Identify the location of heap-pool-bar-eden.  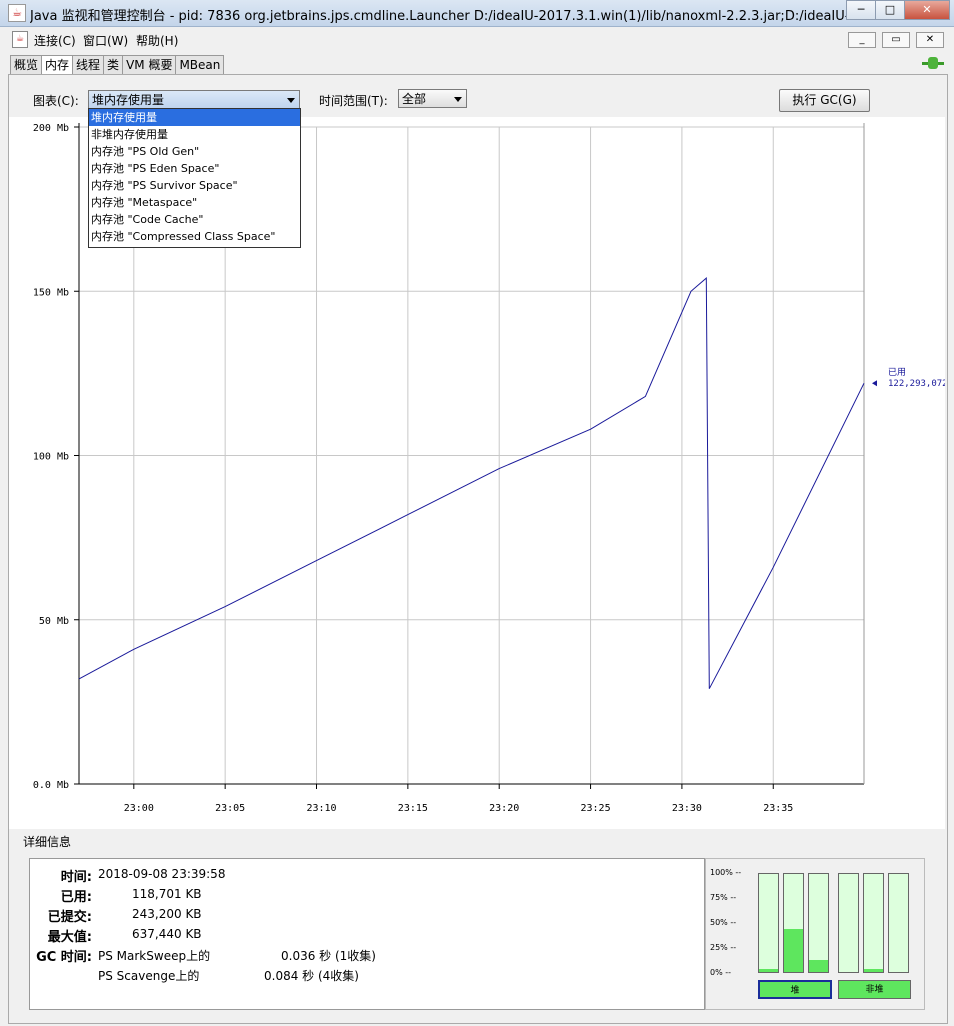
(768, 923).